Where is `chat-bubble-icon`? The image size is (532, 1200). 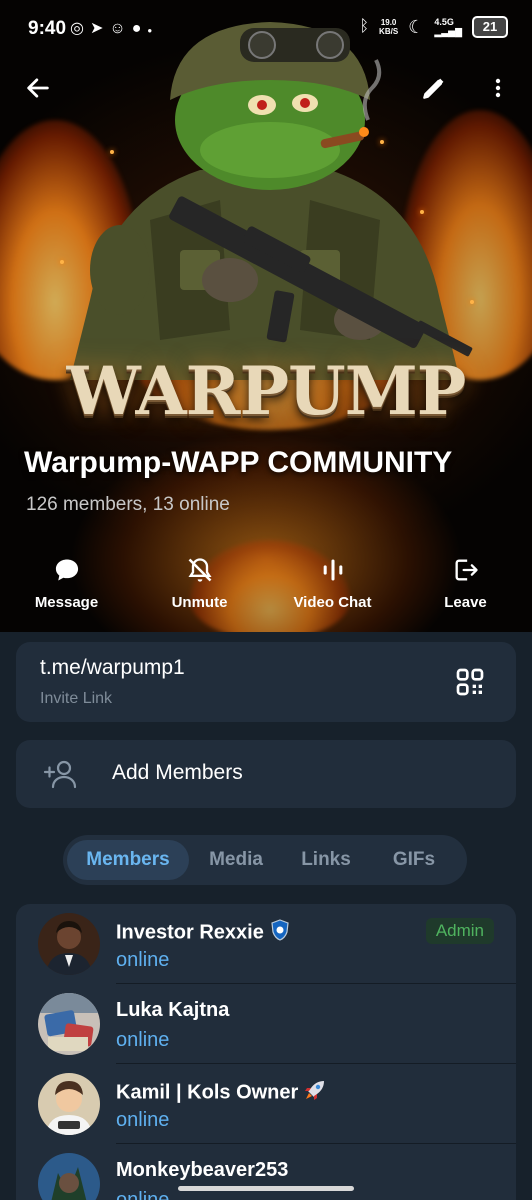
chat-bubble-icon is located at coordinates (67, 570).